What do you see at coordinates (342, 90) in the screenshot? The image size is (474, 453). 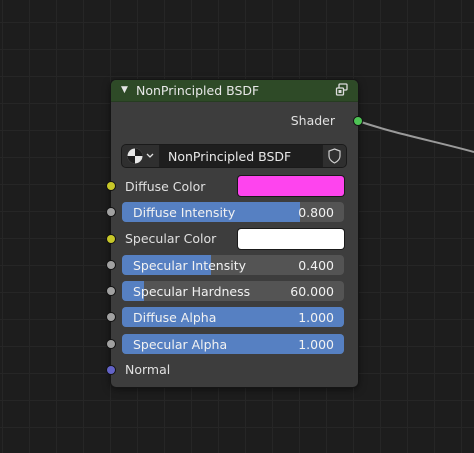 I see `node-group-icon` at bounding box center [342, 90].